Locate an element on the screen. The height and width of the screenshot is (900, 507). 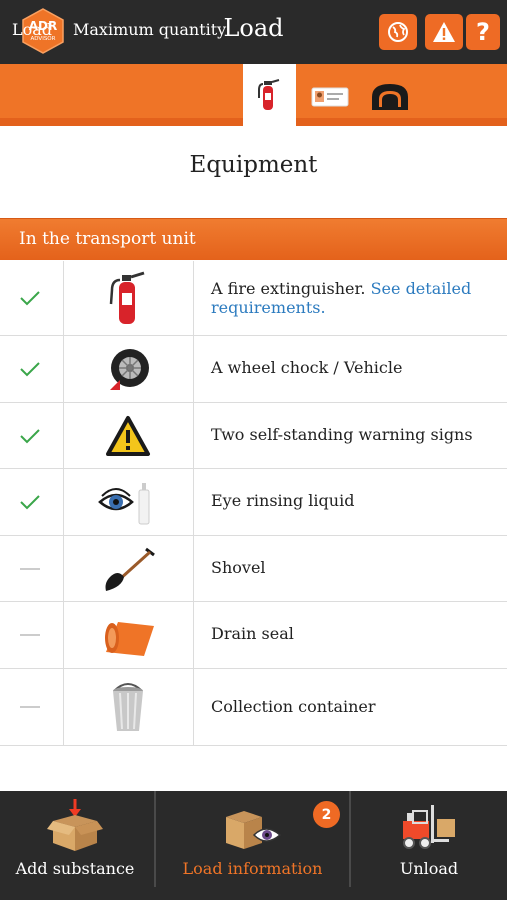
bucket-icon is located at coordinates (128, 707).